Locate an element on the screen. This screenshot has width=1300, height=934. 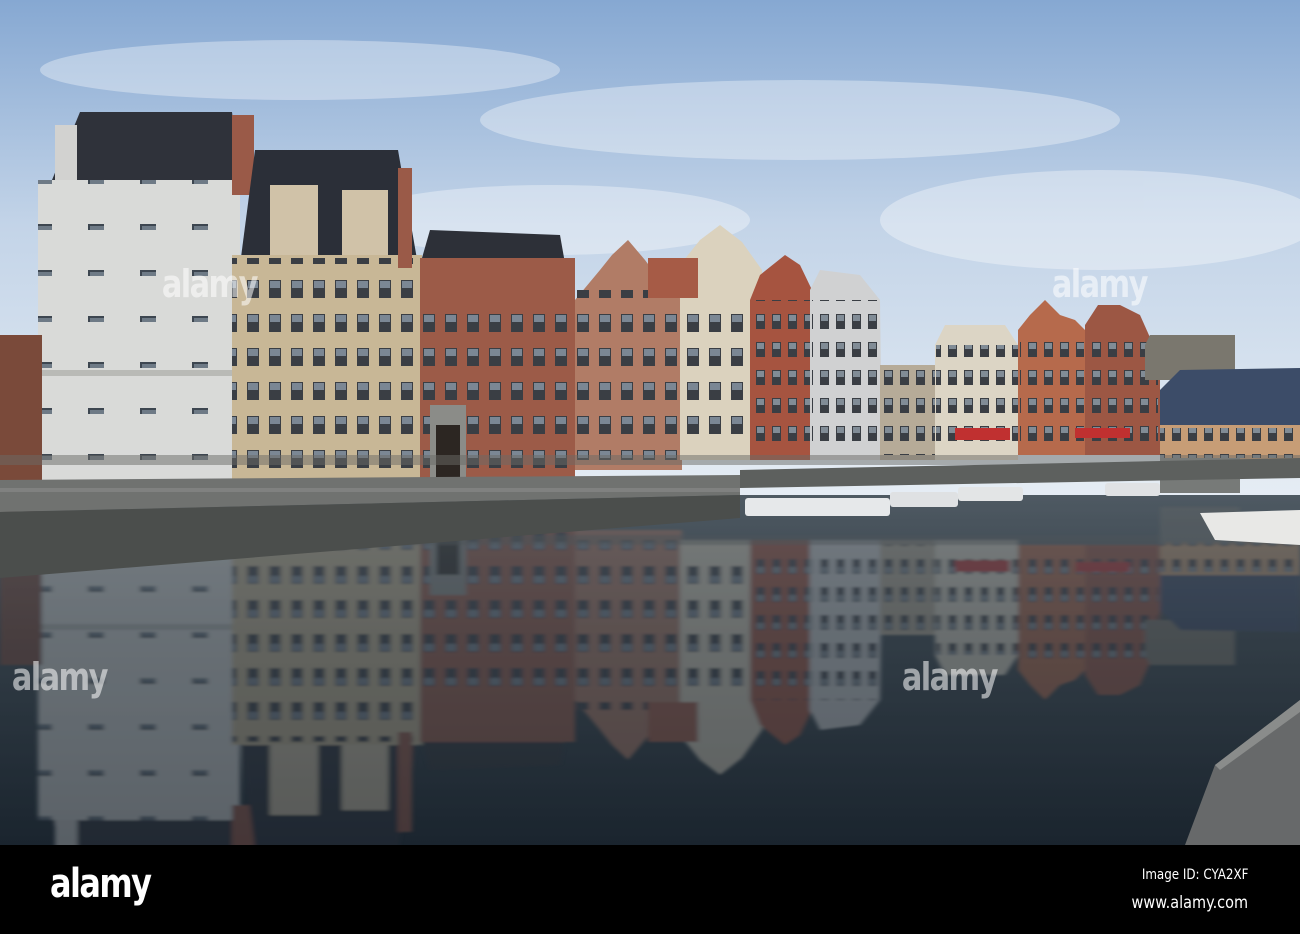
footer-bar: alamy Image ID: CYA2XF www.alamy.com is located at coordinates (650, 889).